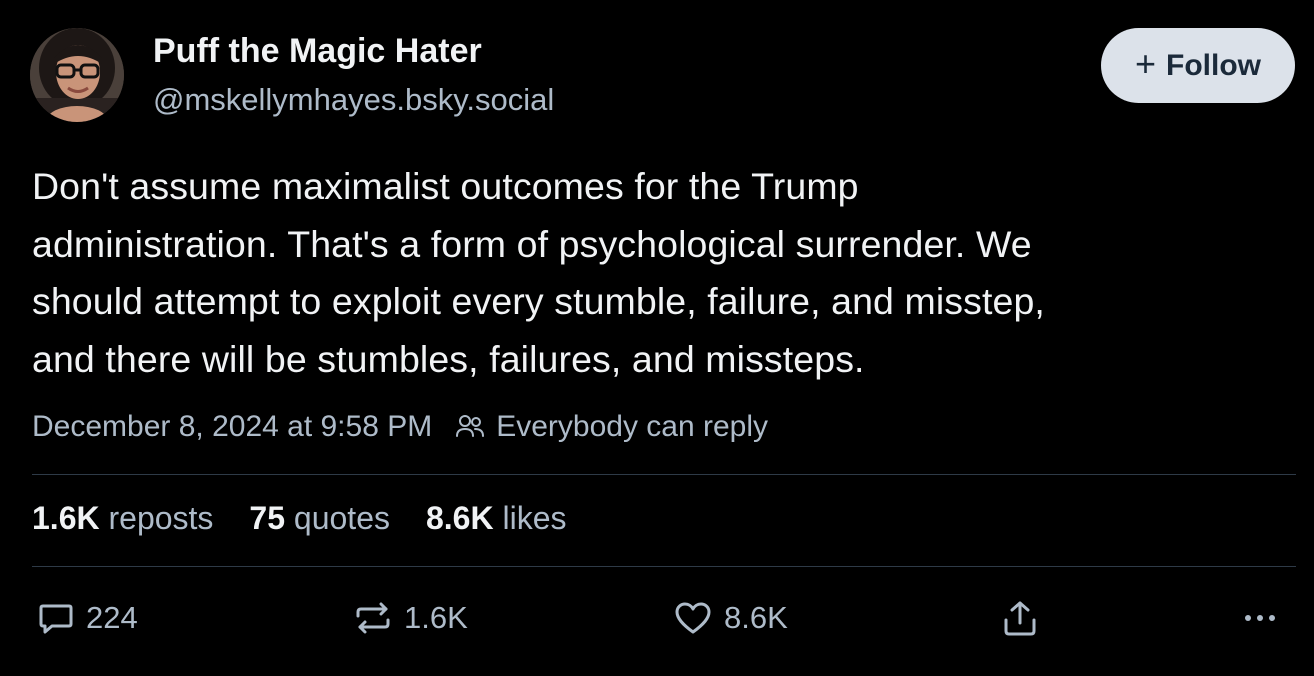  Describe the element at coordinates (756, 617) in the screenshot. I see `like-count: 8.6K` at that location.